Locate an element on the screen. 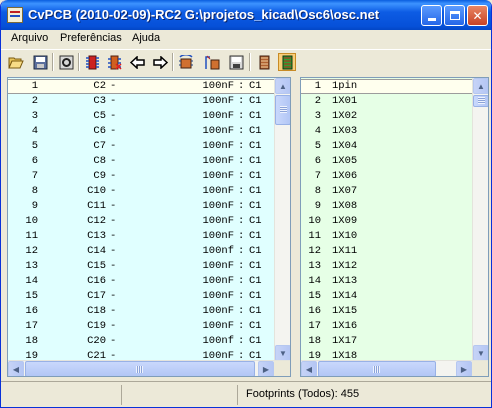 The image size is (492, 408). component-number: 14 is located at coordinates (31, 281).